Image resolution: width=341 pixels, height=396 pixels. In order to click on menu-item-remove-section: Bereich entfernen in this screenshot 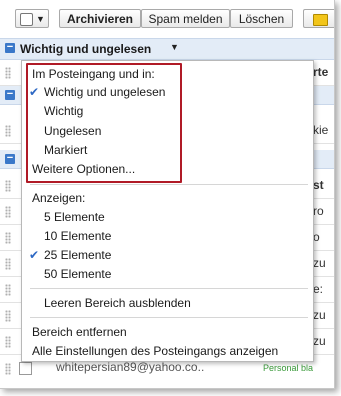, I will do `click(79, 332)`.